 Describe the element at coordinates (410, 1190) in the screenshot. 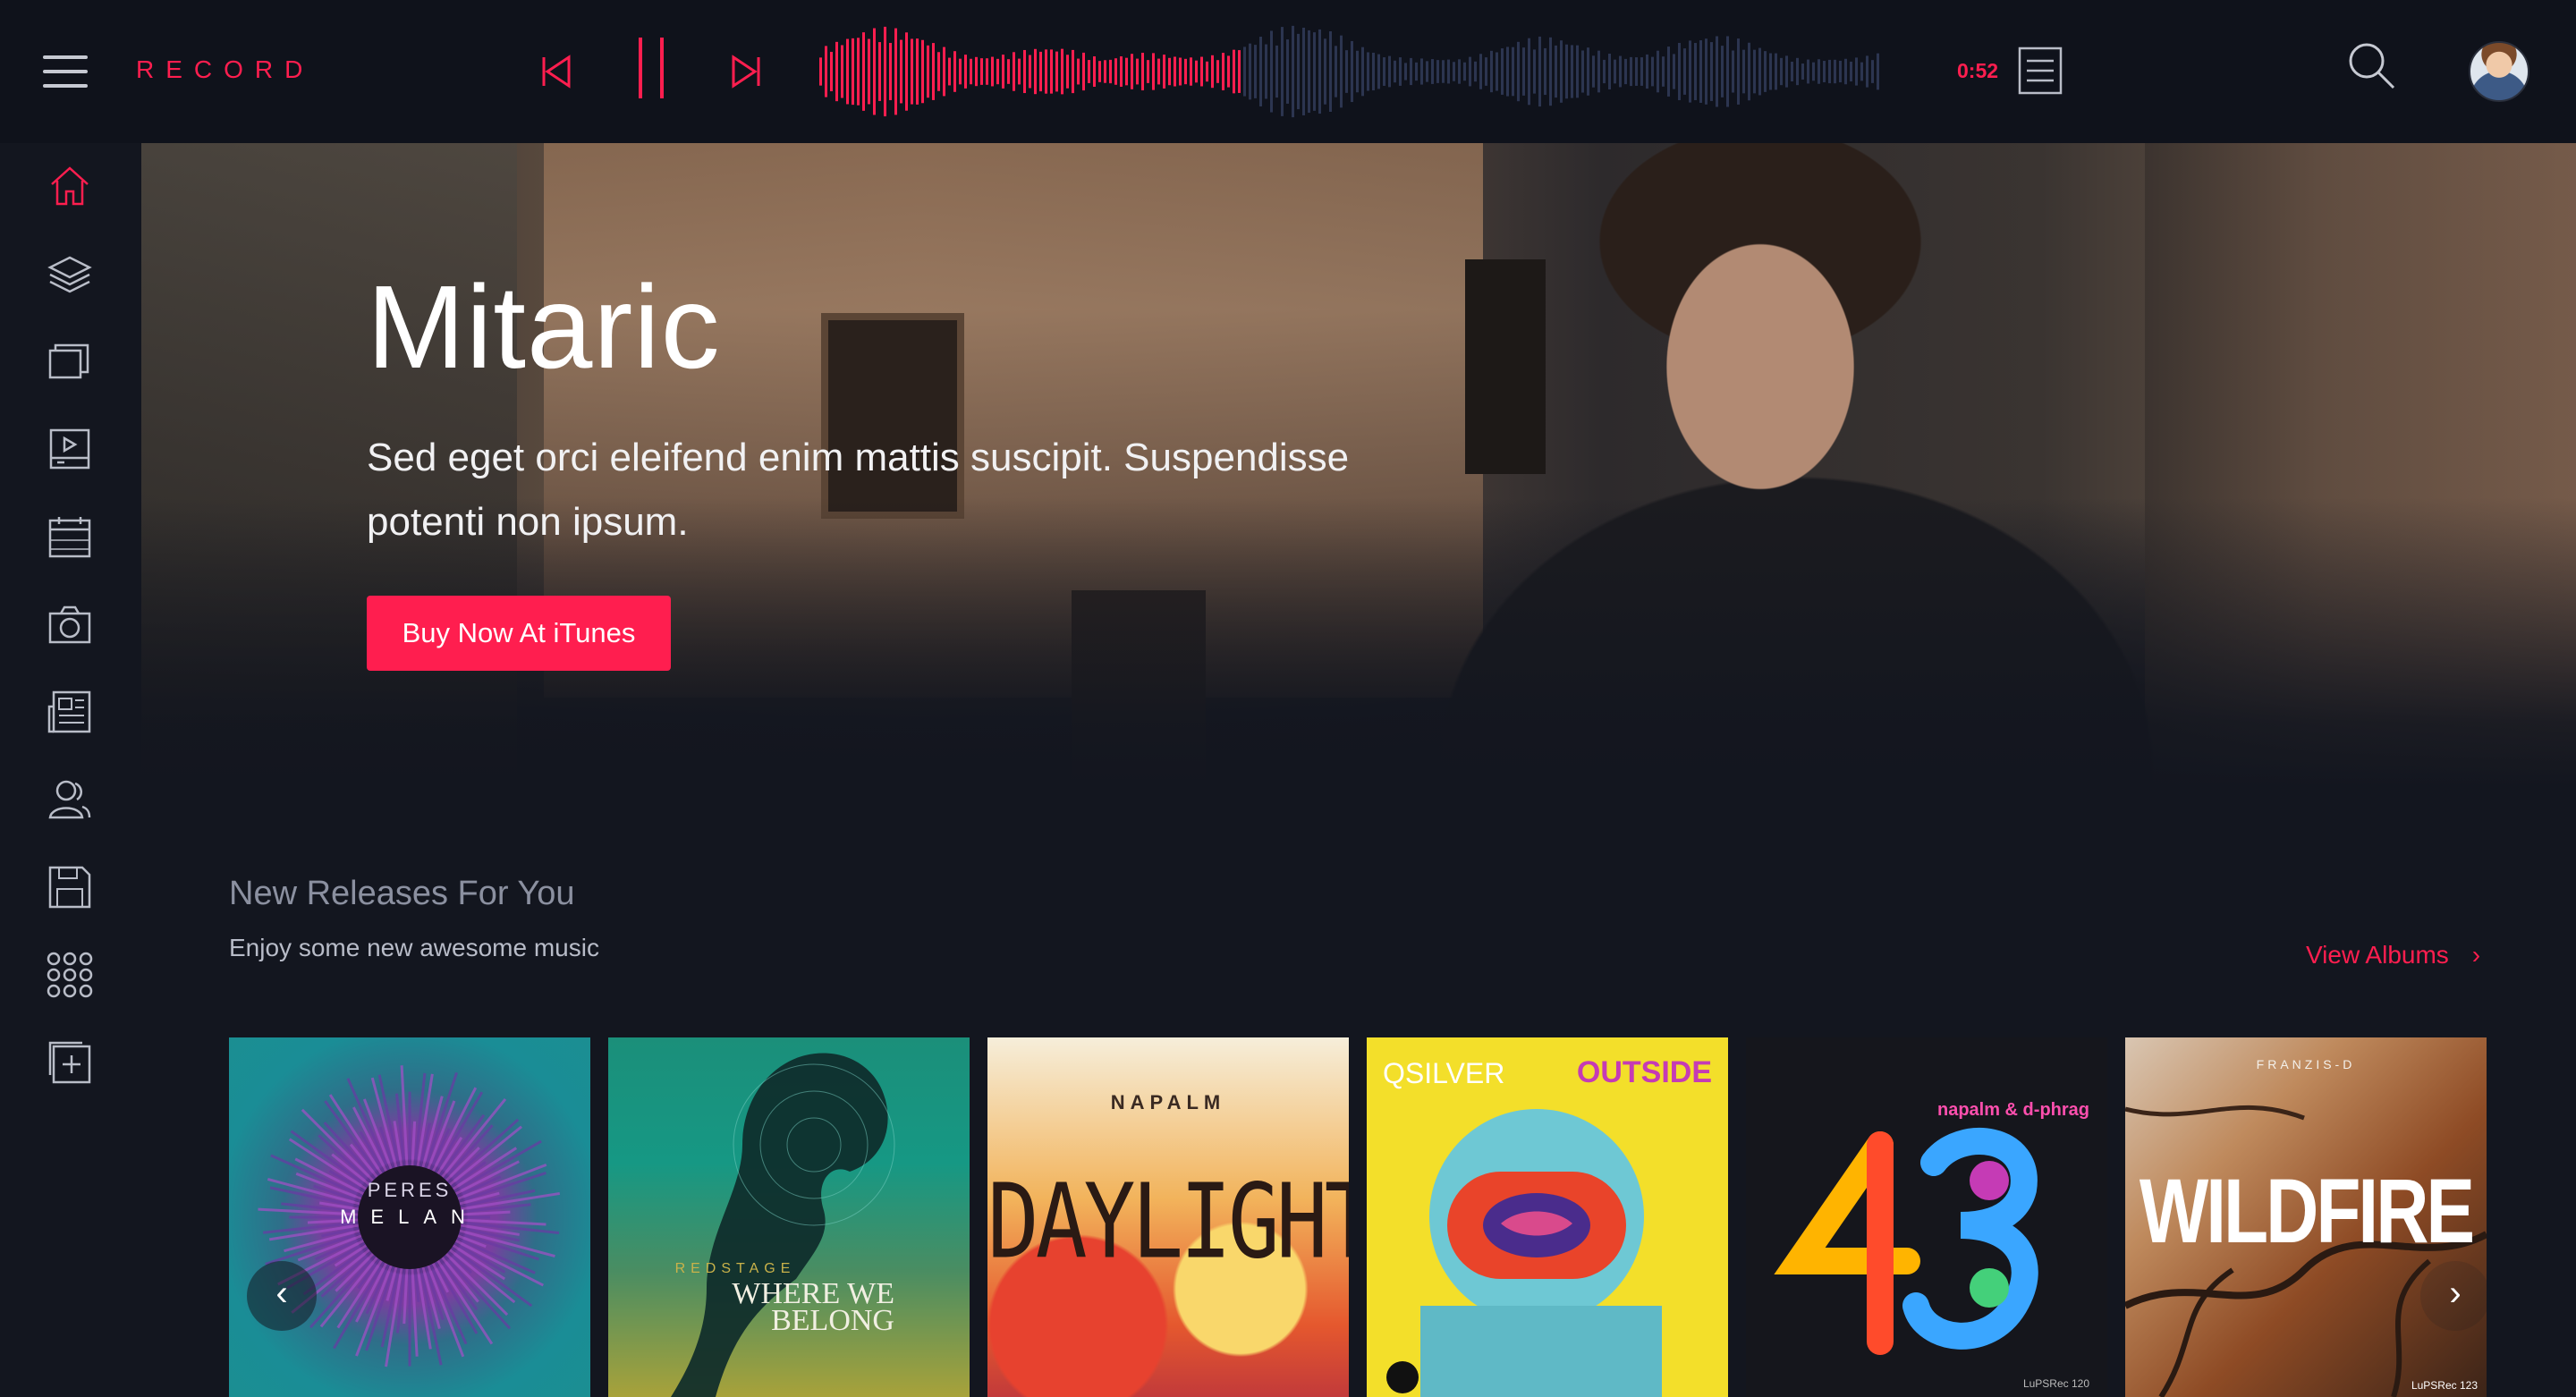

I see `album-artist: PERES` at that location.